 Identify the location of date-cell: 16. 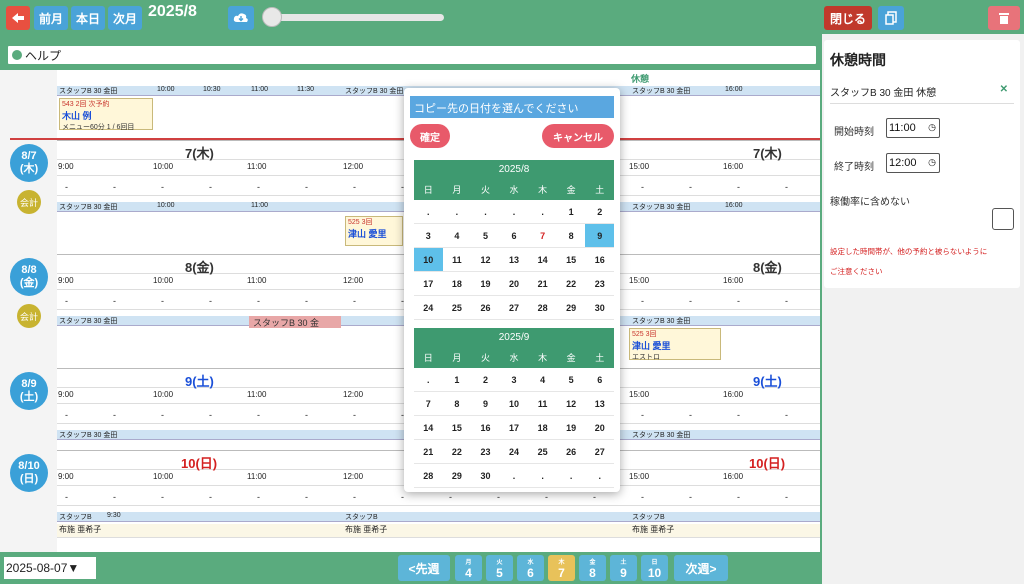
(485, 427).